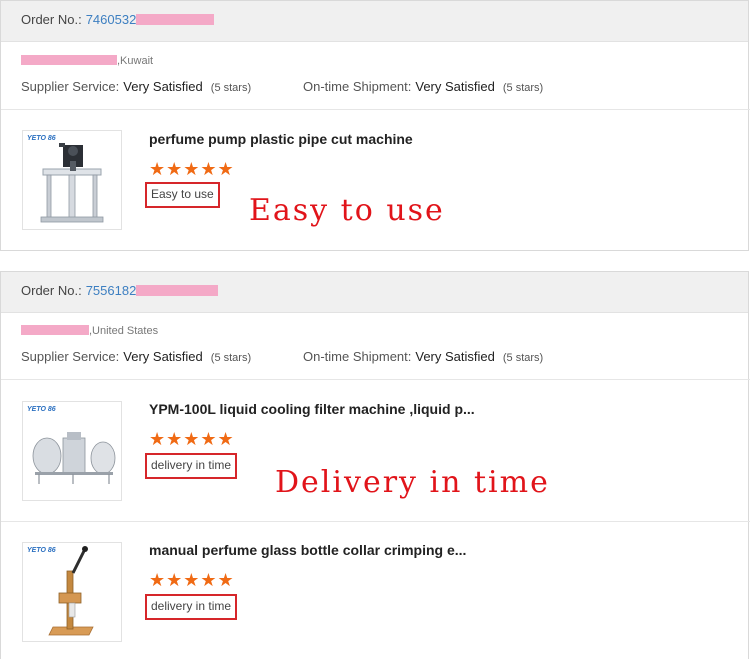 The image size is (753, 659). What do you see at coordinates (281, 139) in the screenshot?
I see `product-title: perfume pump plastic pipe cut machine` at bounding box center [281, 139].